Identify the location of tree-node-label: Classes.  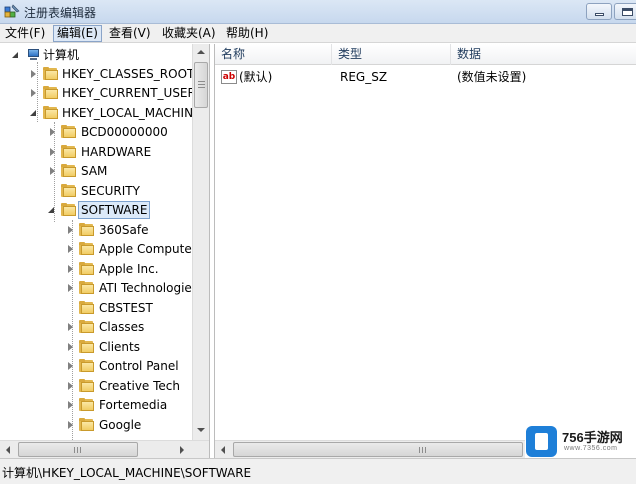
(122, 327).